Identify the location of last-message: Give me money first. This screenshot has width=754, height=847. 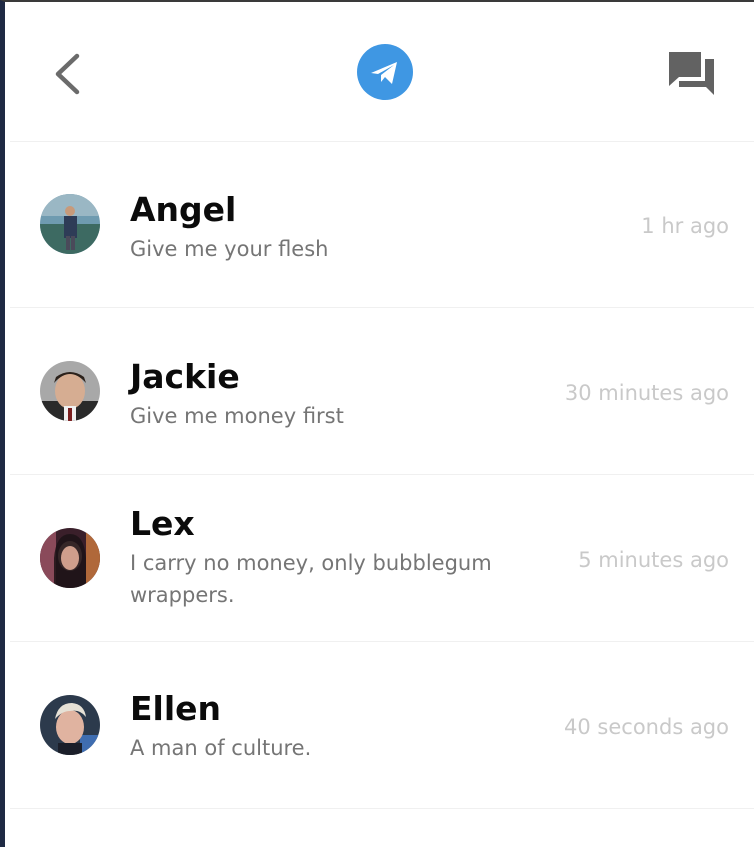
(237, 416).